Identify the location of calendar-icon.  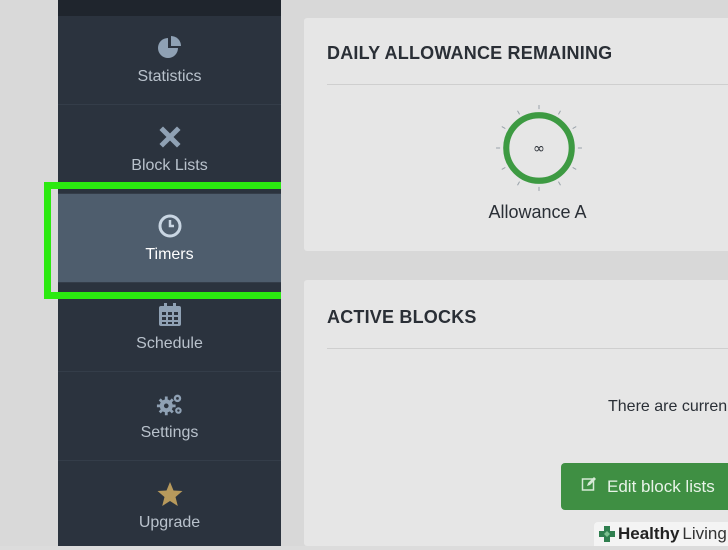
(170, 315).